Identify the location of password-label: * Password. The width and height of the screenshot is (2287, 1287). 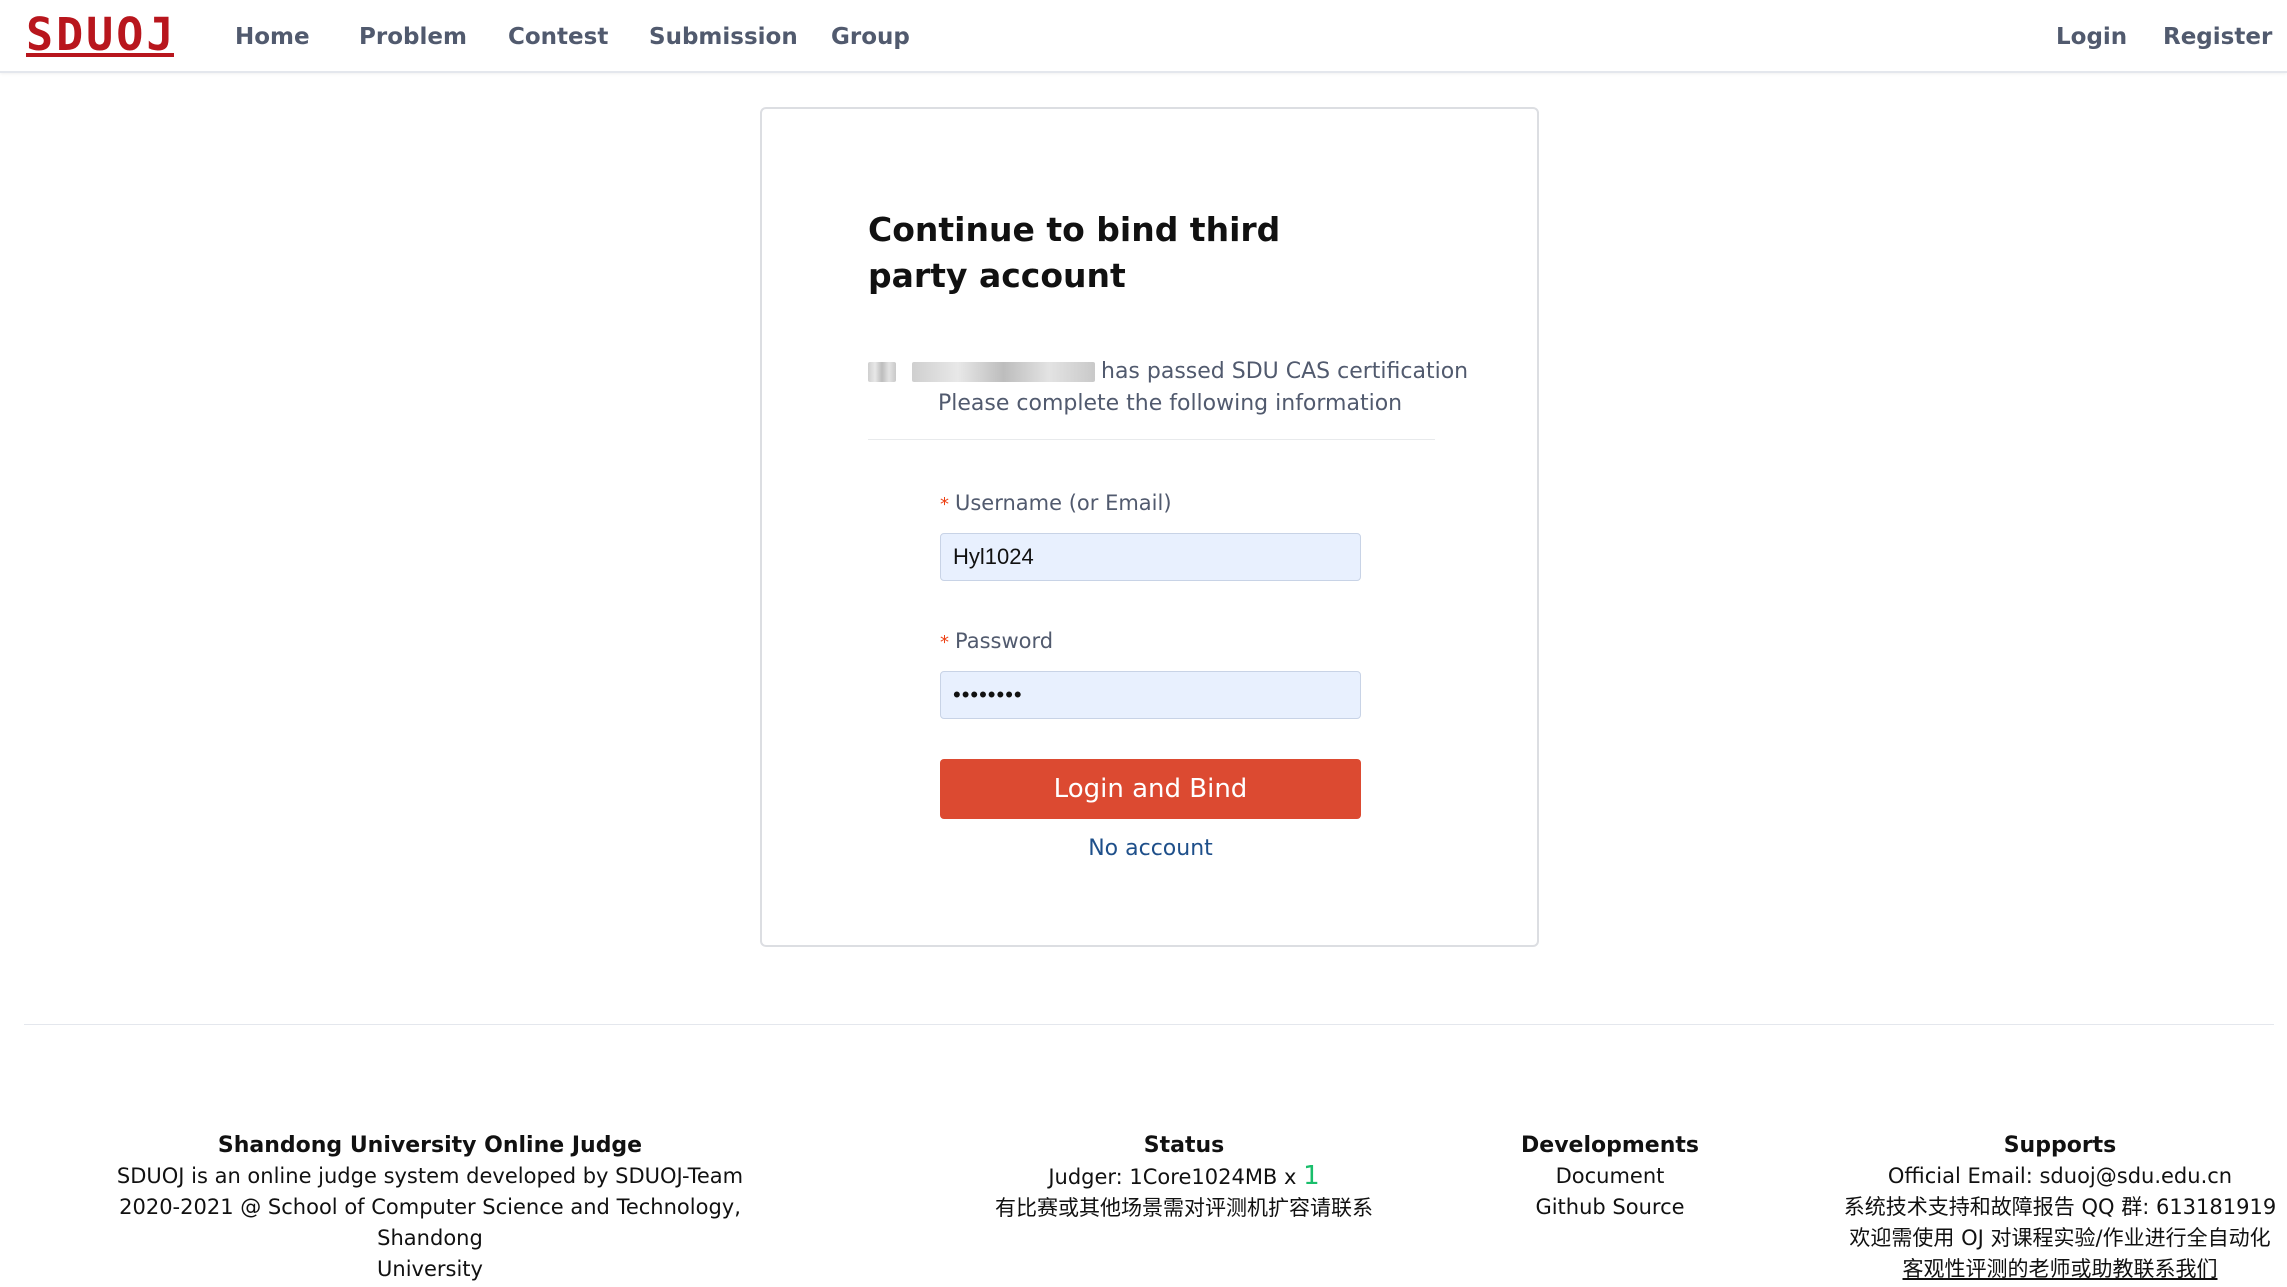
(996, 641).